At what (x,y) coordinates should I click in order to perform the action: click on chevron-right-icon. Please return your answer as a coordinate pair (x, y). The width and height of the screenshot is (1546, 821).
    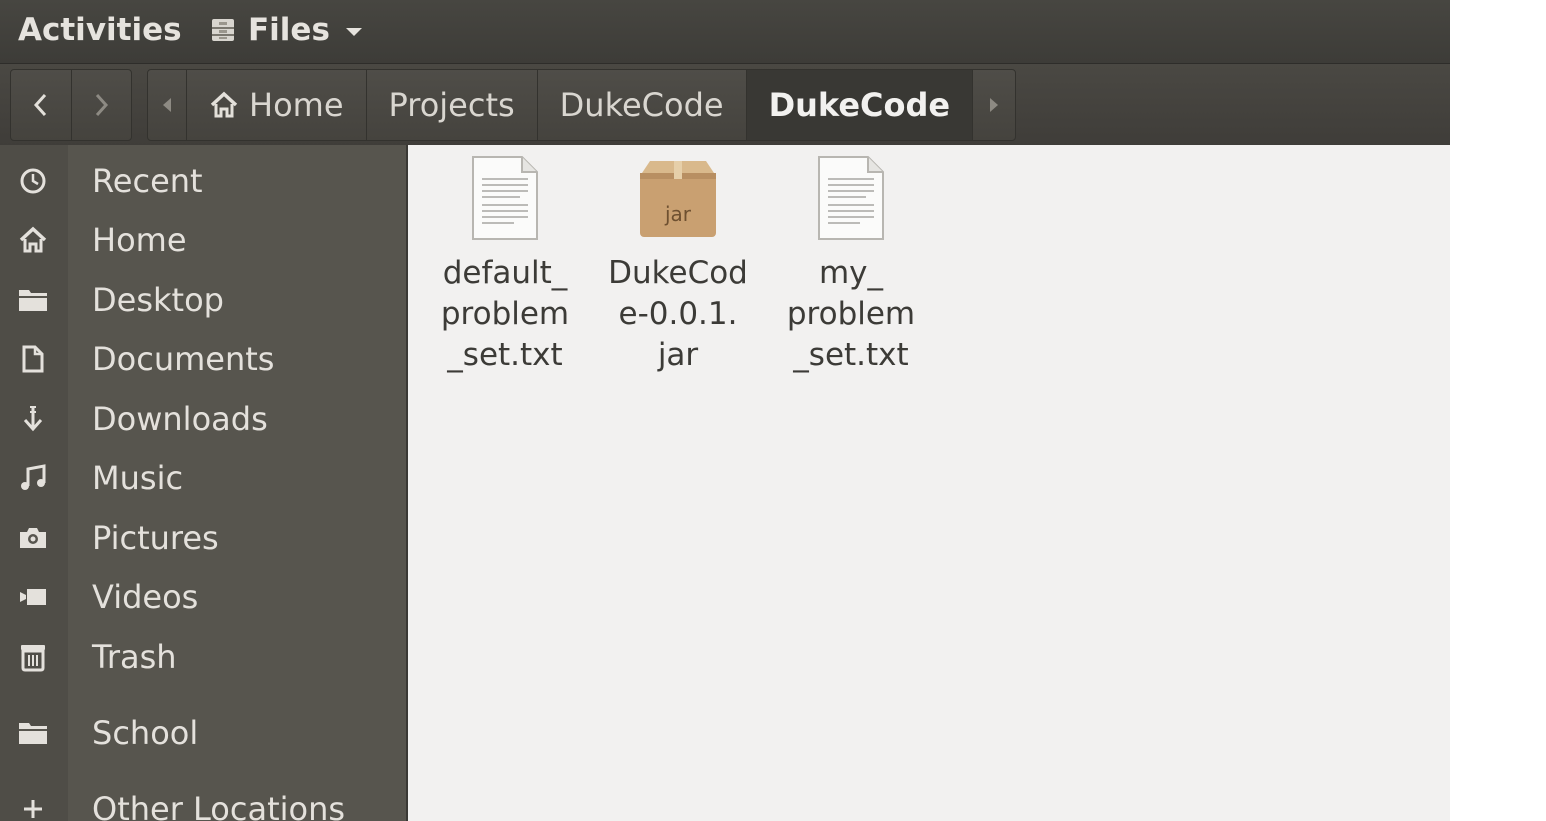
    Looking at the image, I should click on (102, 105).